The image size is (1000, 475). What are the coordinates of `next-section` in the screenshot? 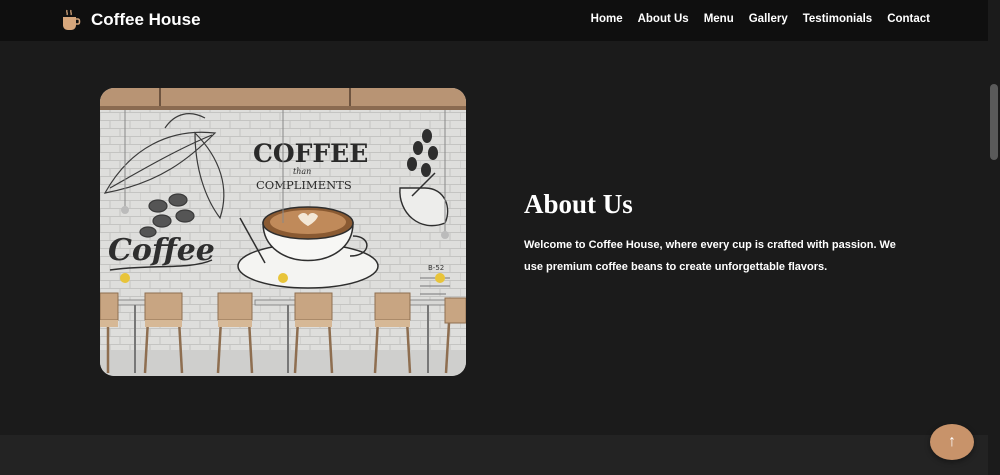 It's located at (494, 455).